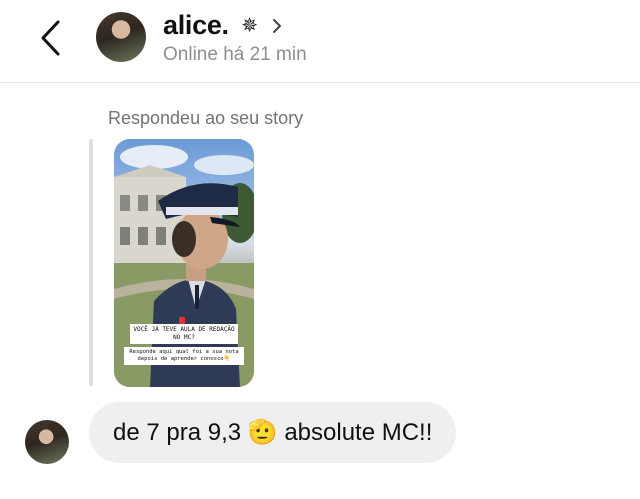  I want to click on contact-name-row: alice. ✵, so click(223, 25).